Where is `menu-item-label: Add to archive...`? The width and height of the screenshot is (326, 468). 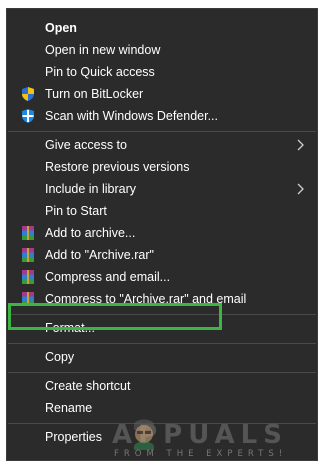 menu-item-label: Add to archive... is located at coordinates (90, 233).